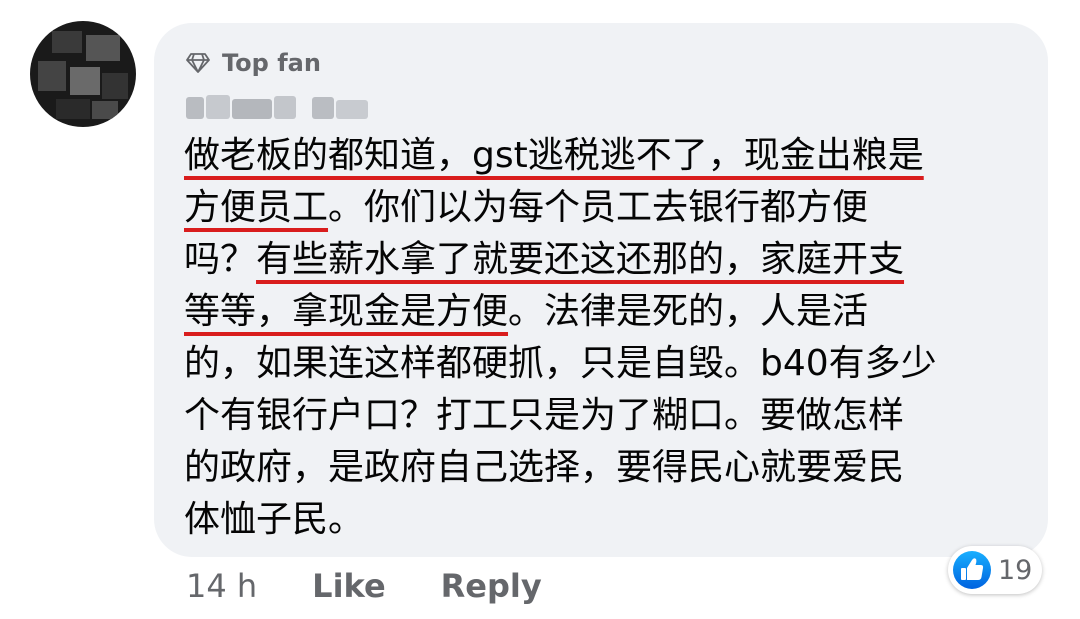 Image resolution: width=1080 pixels, height=619 pixels. I want to click on comment-actions: 14 h Like Reply, so click(364, 586).